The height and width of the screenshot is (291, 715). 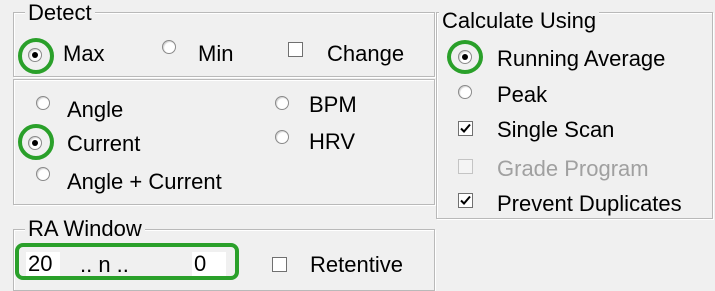 What do you see at coordinates (573, 168) in the screenshot?
I see `grade-program-label: Grade Program` at bounding box center [573, 168].